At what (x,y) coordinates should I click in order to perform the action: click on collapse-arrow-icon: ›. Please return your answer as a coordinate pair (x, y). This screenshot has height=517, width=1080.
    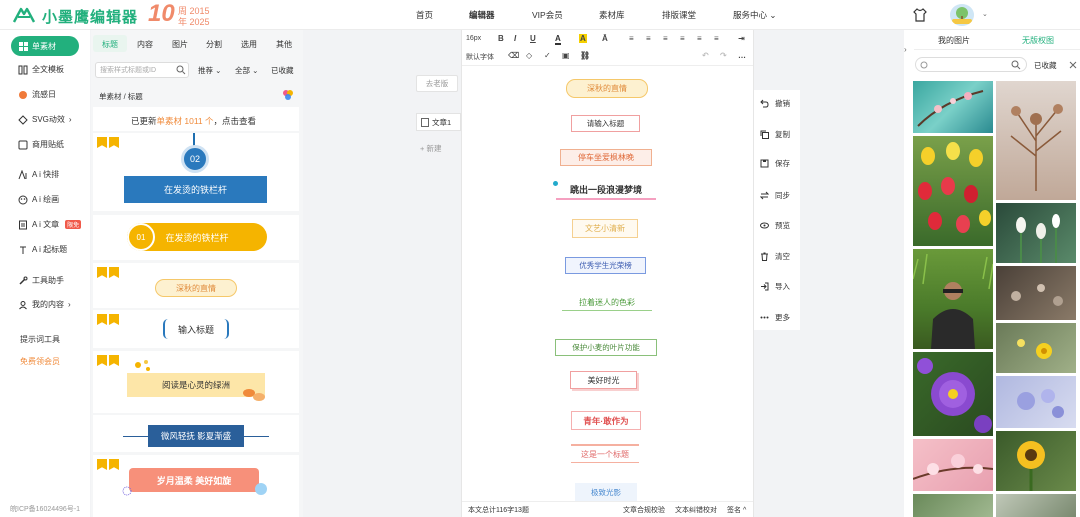
    Looking at the image, I should click on (905, 49).